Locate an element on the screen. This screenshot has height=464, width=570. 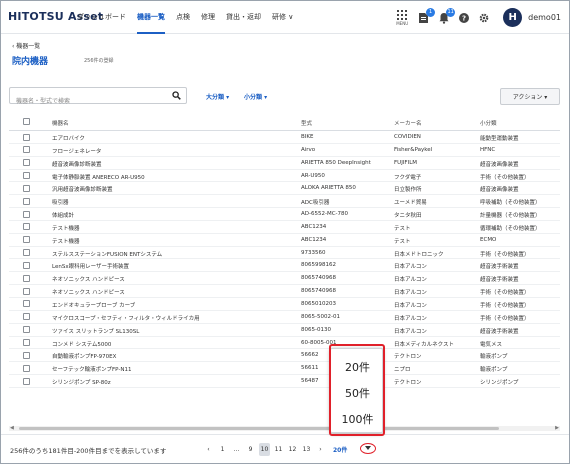
nav-repair: 修理 is located at coordinates (208, 17).